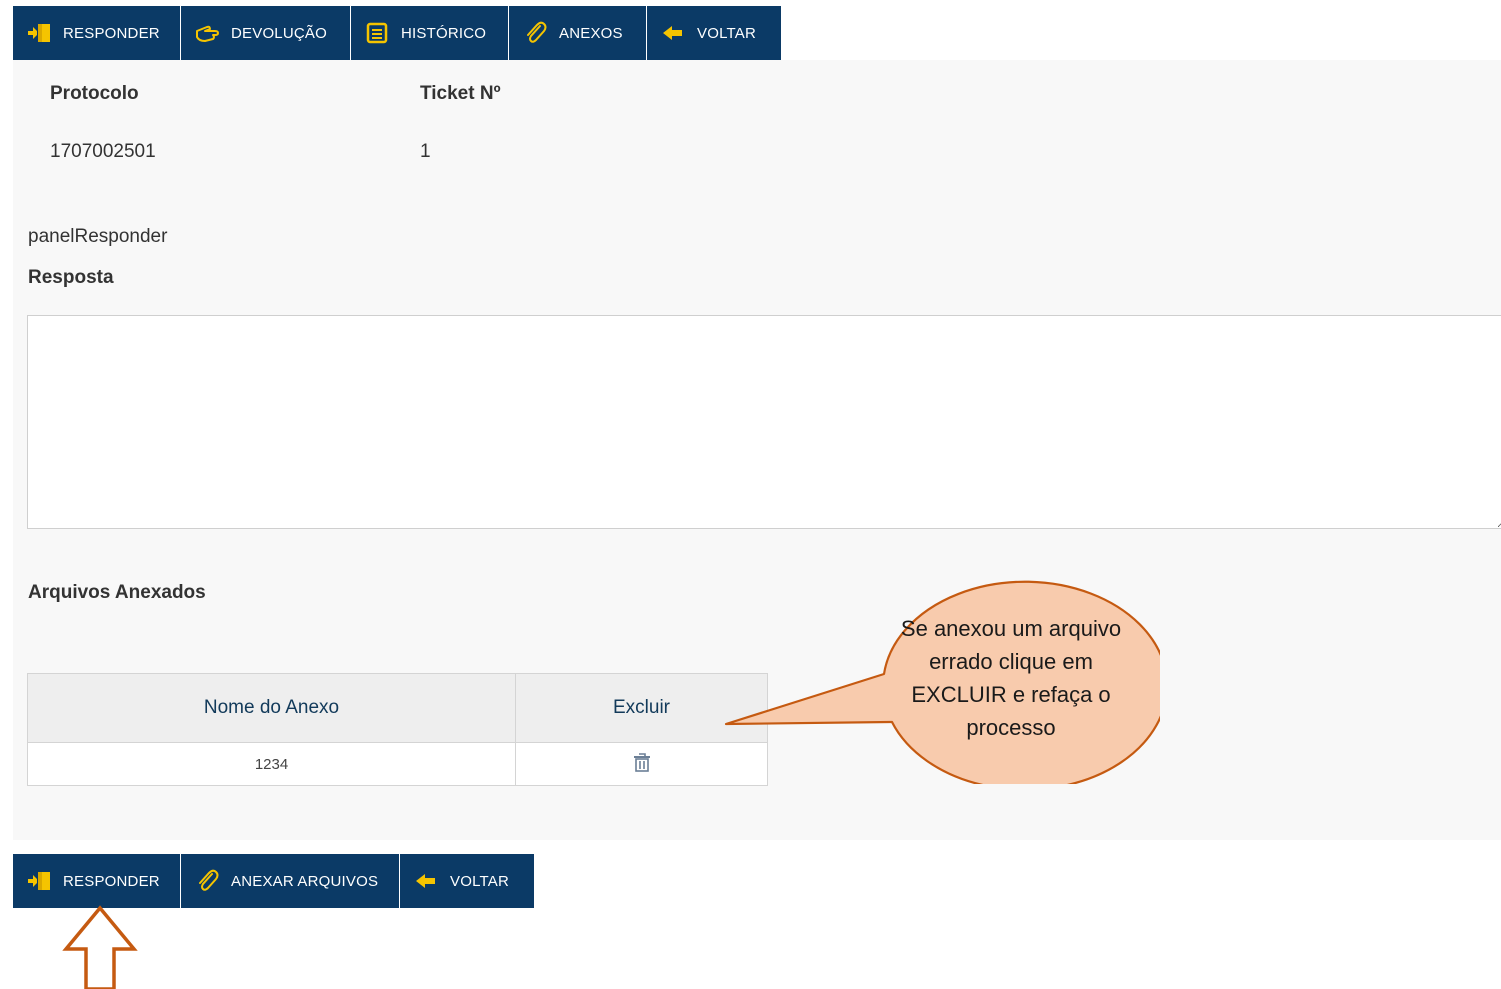 The height and width of the screenshot is (989, 1501). Describe the element at coordinates (103, 151) in the screenshot. I see `protocolo-value: 1707002501` at that location.